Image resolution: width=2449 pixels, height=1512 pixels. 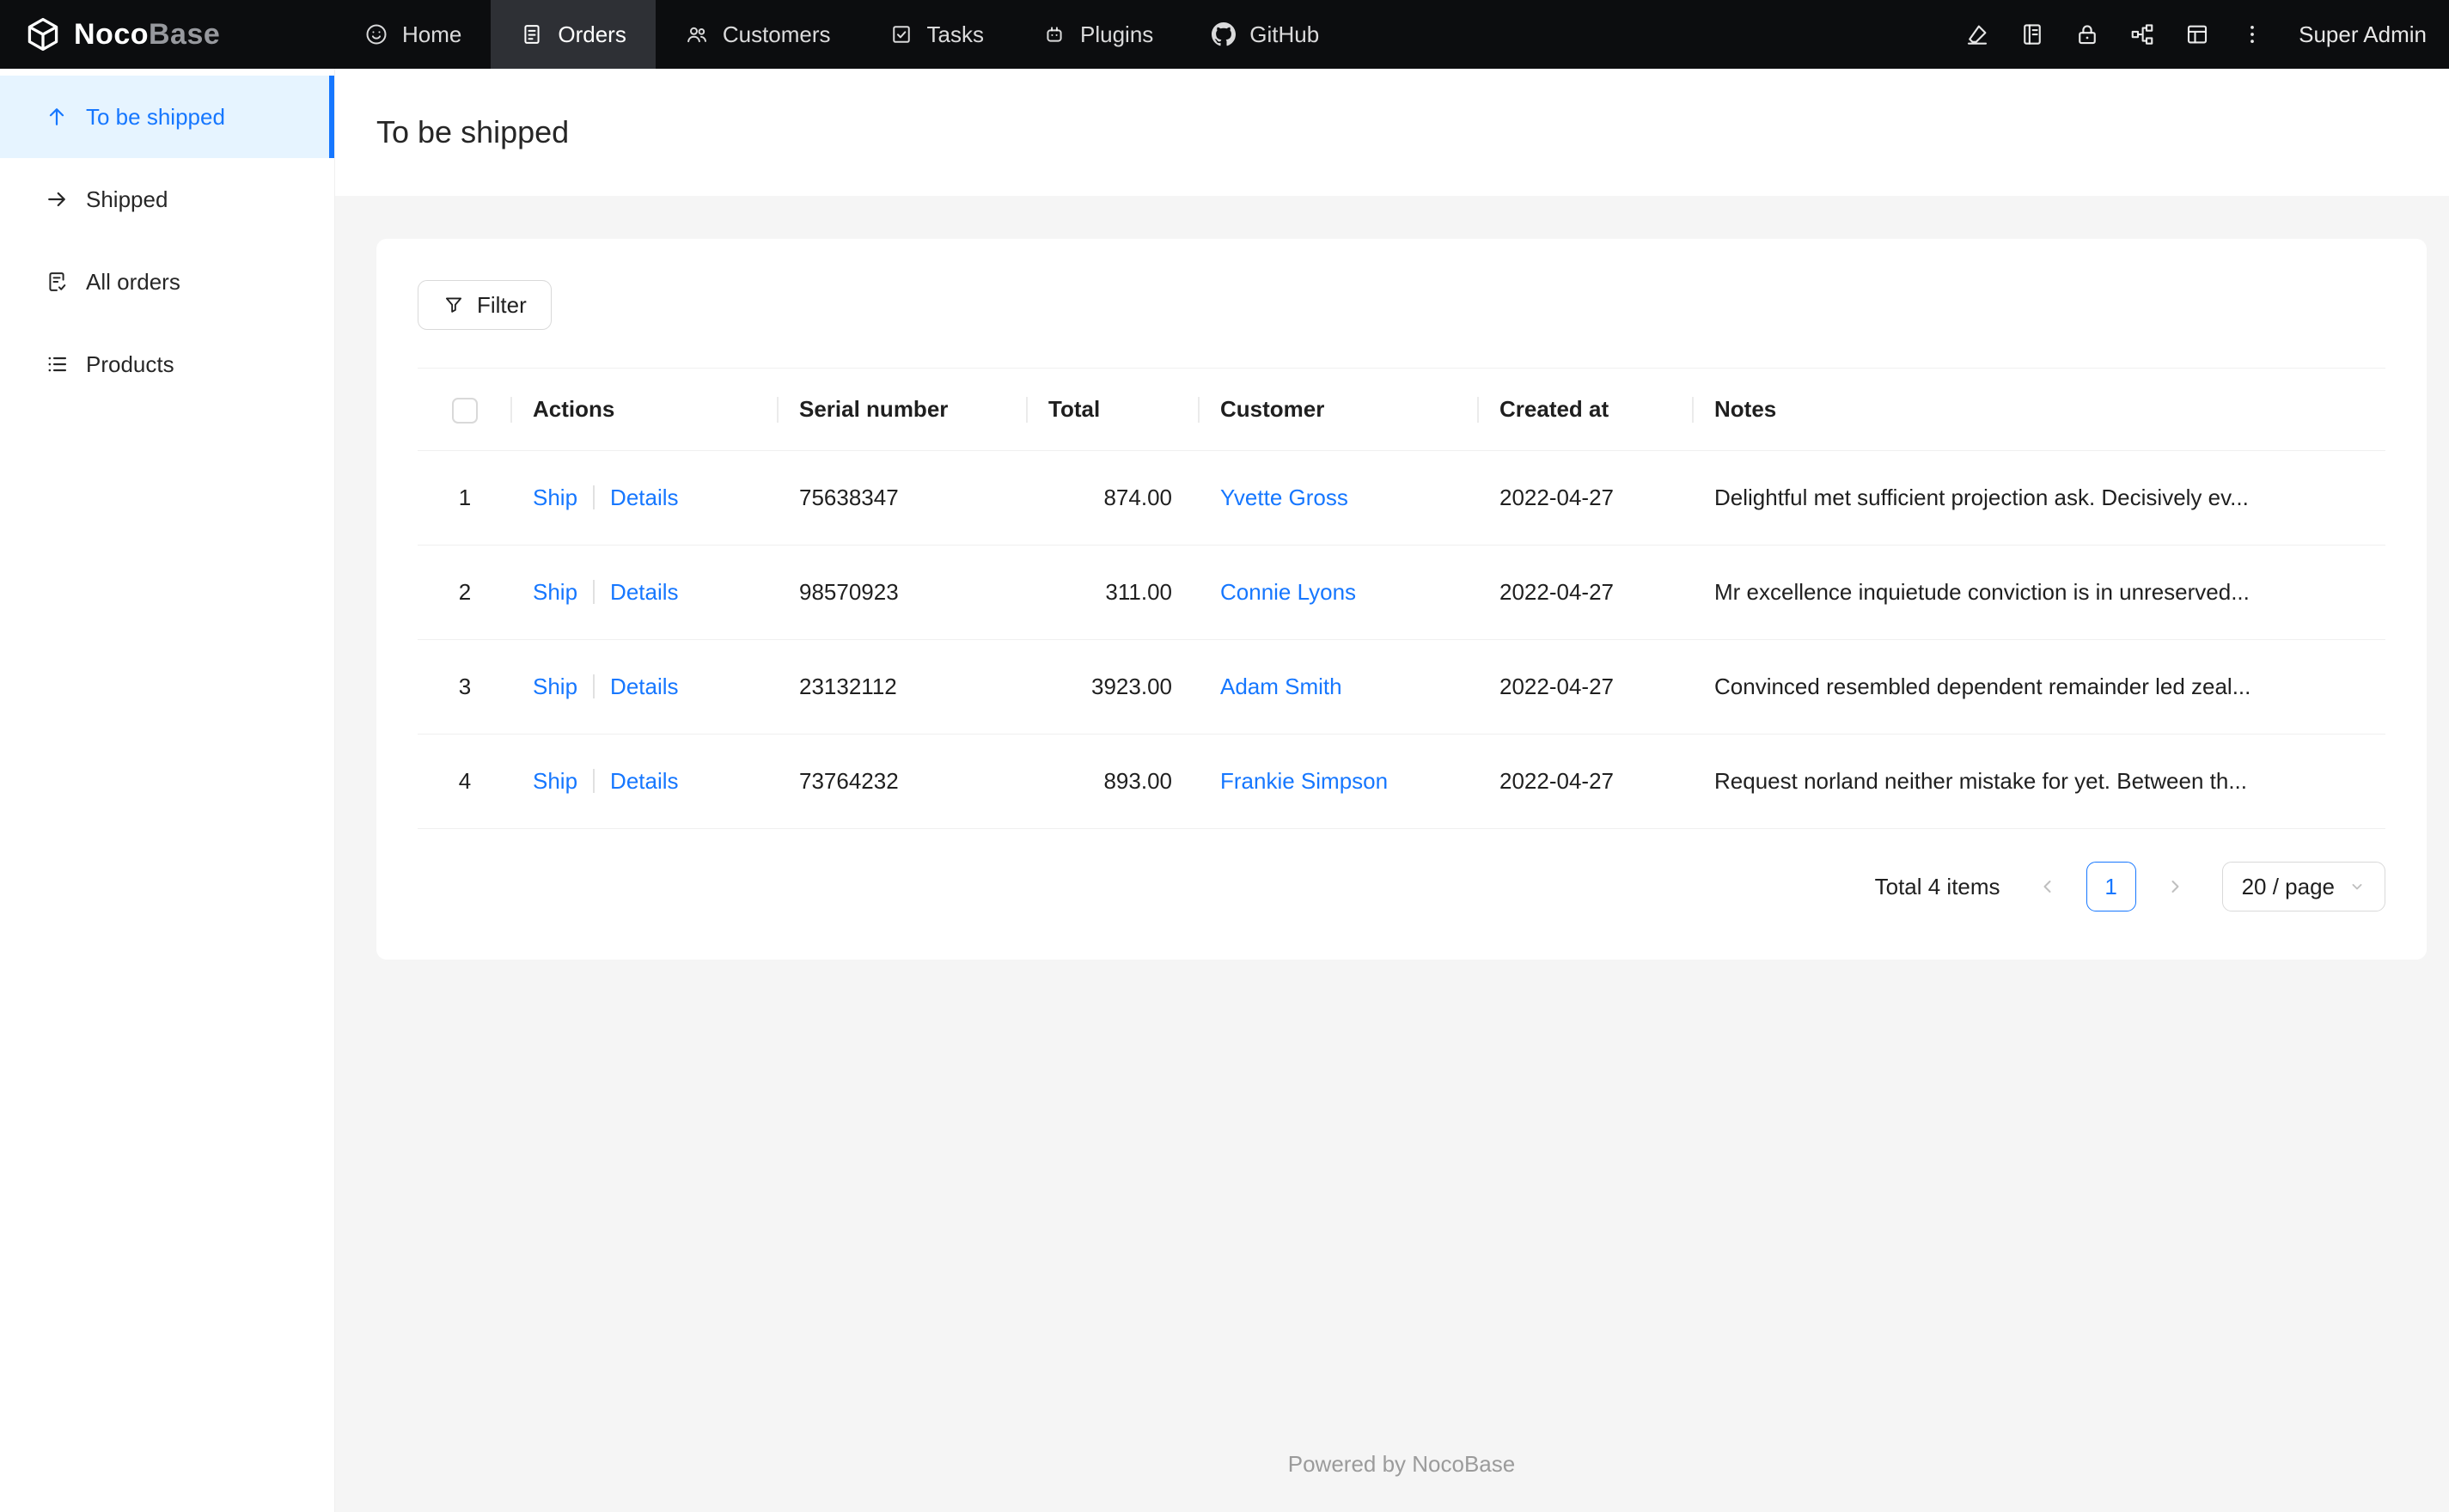 I want to click on tab-tasks-label: Tasks, so click(x=955, y=34).